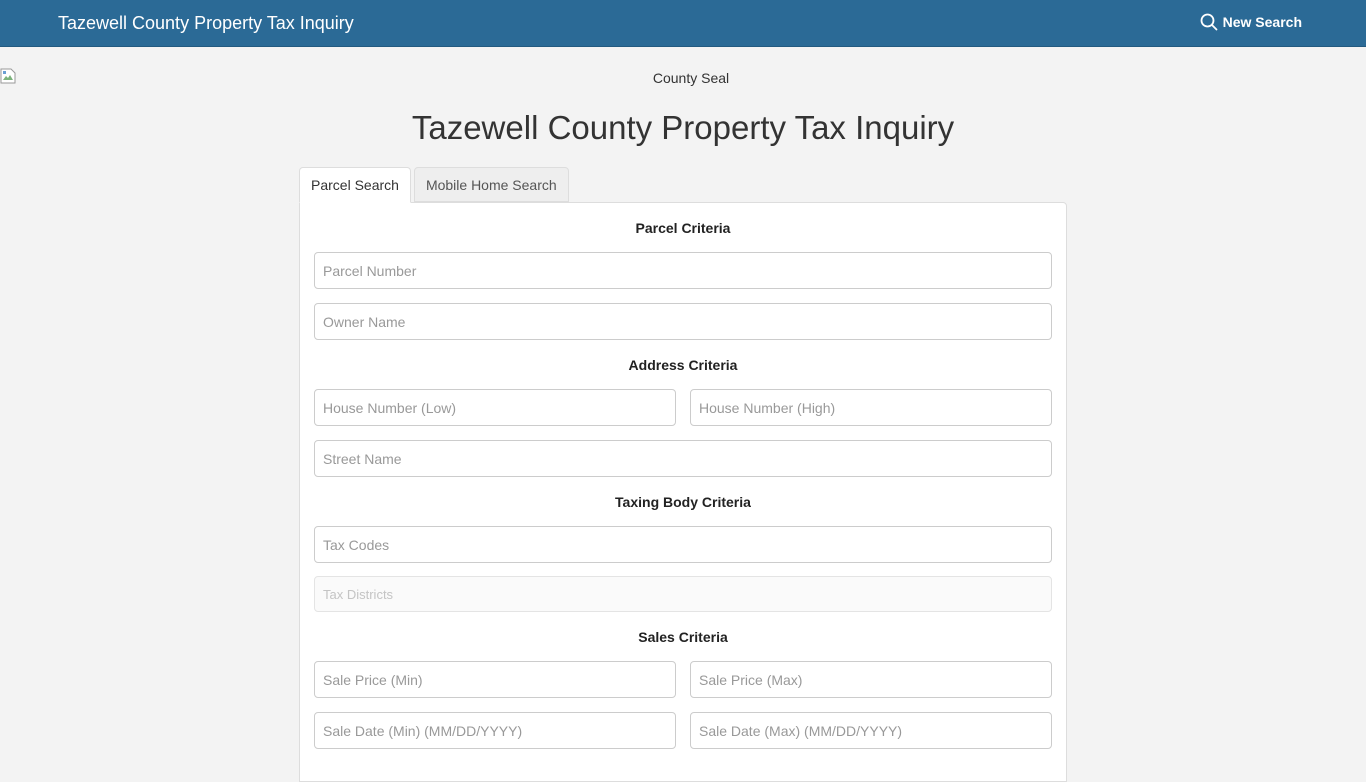 Image resolution: width=1366 pixels, height=782 pixels. Describe the element at coordinates (495, 730) in the screenshot. I see `sale-date-min-input` at that location.